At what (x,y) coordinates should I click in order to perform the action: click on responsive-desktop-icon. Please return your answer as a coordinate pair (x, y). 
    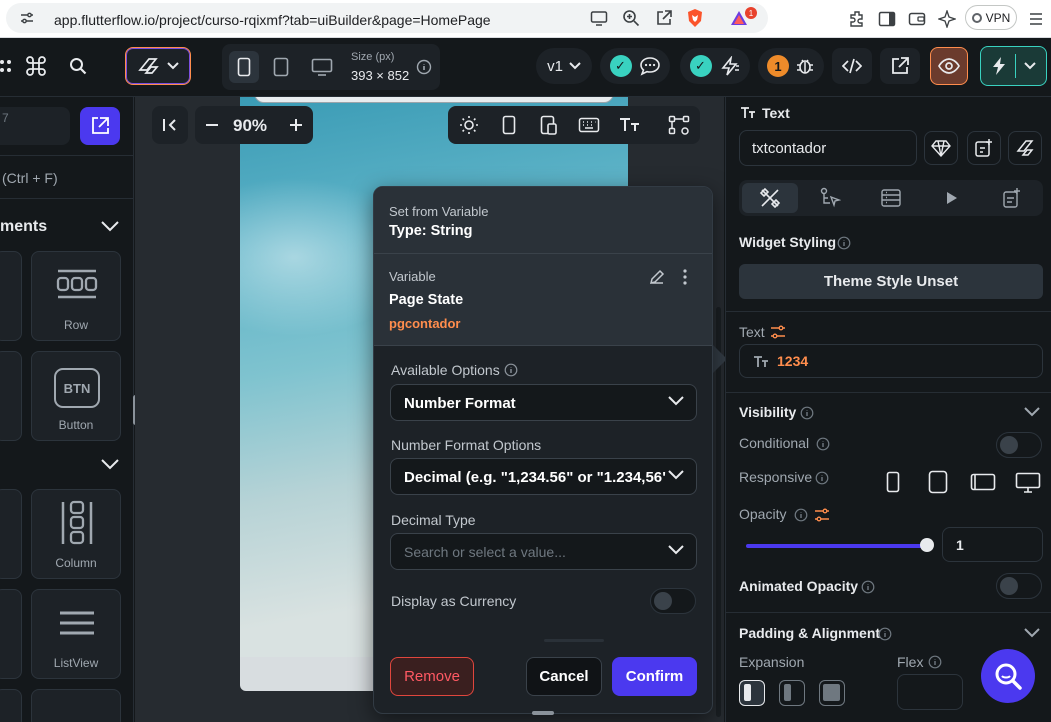
    Looking at the image, I should click on (1028, 483).